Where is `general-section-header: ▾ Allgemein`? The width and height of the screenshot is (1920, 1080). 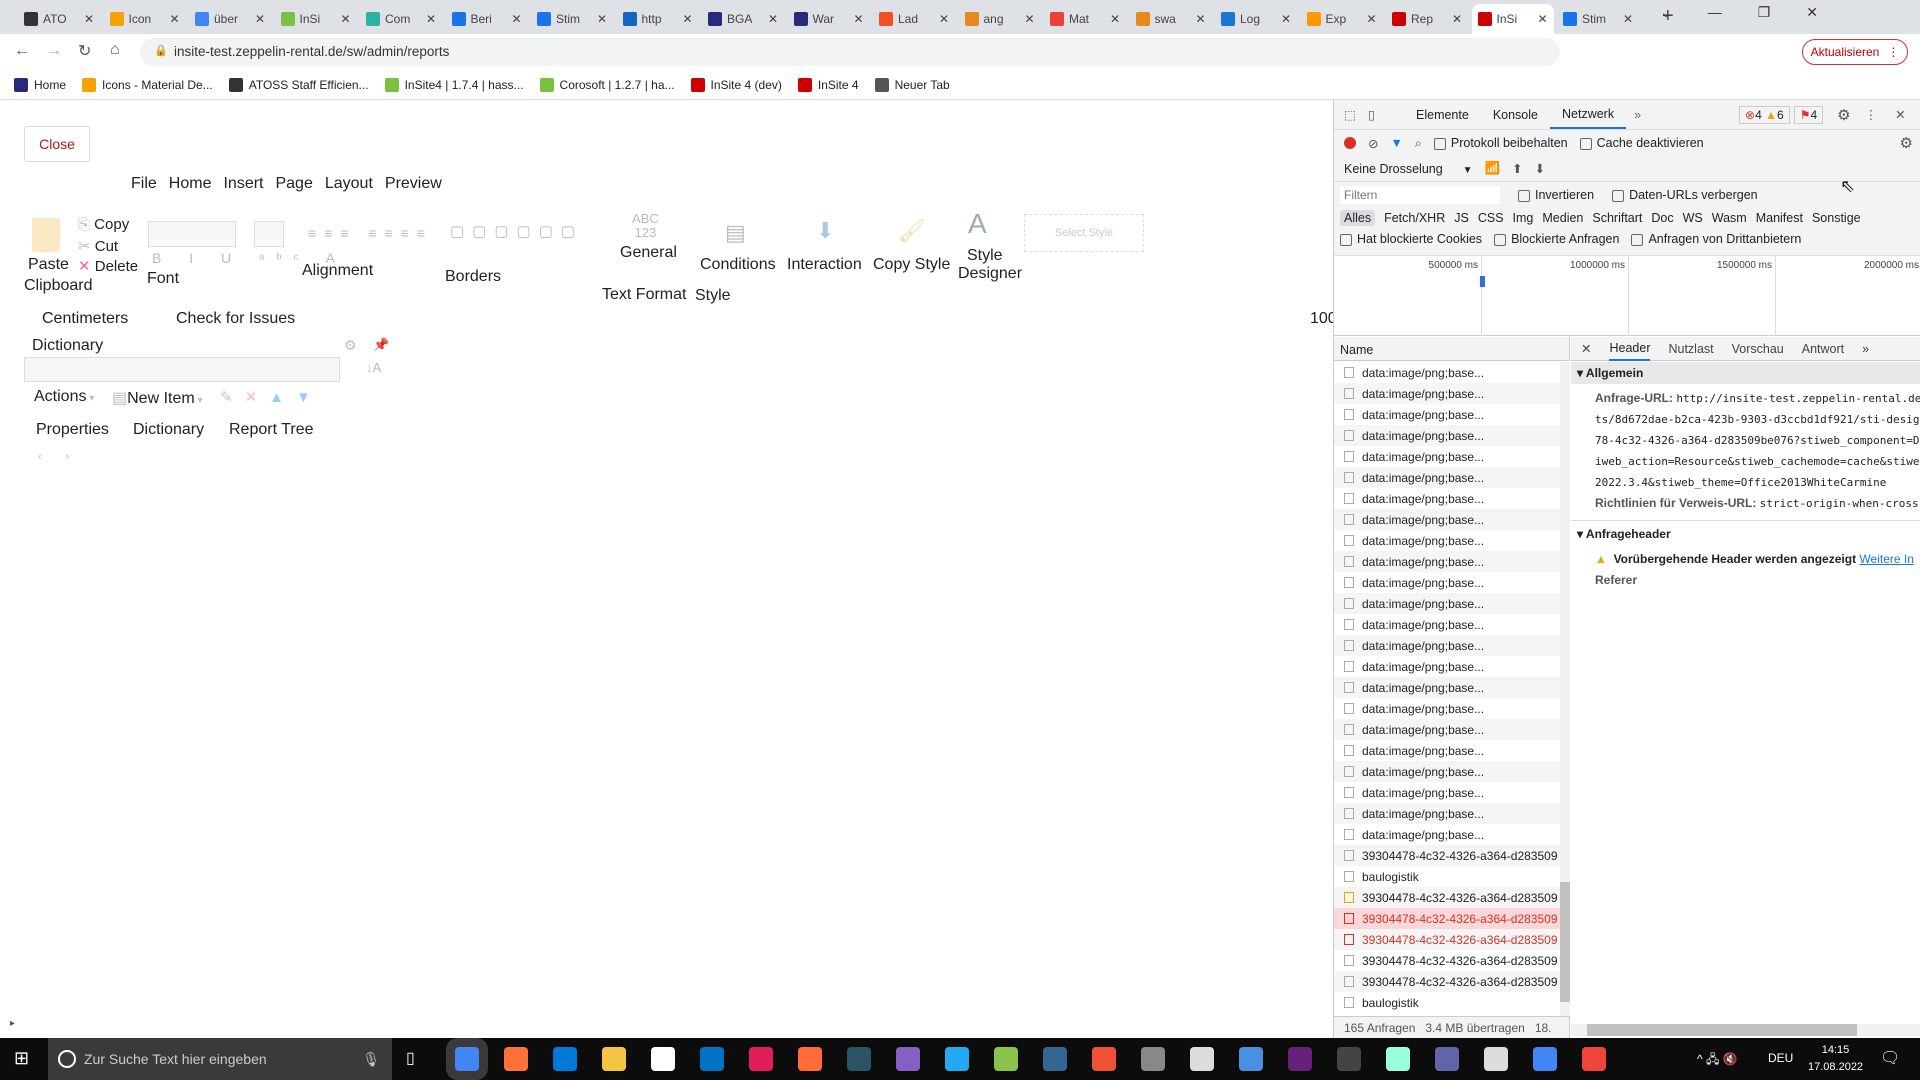
general-section-header: ▾ Allgemein is located at coordinates (1745, 373).